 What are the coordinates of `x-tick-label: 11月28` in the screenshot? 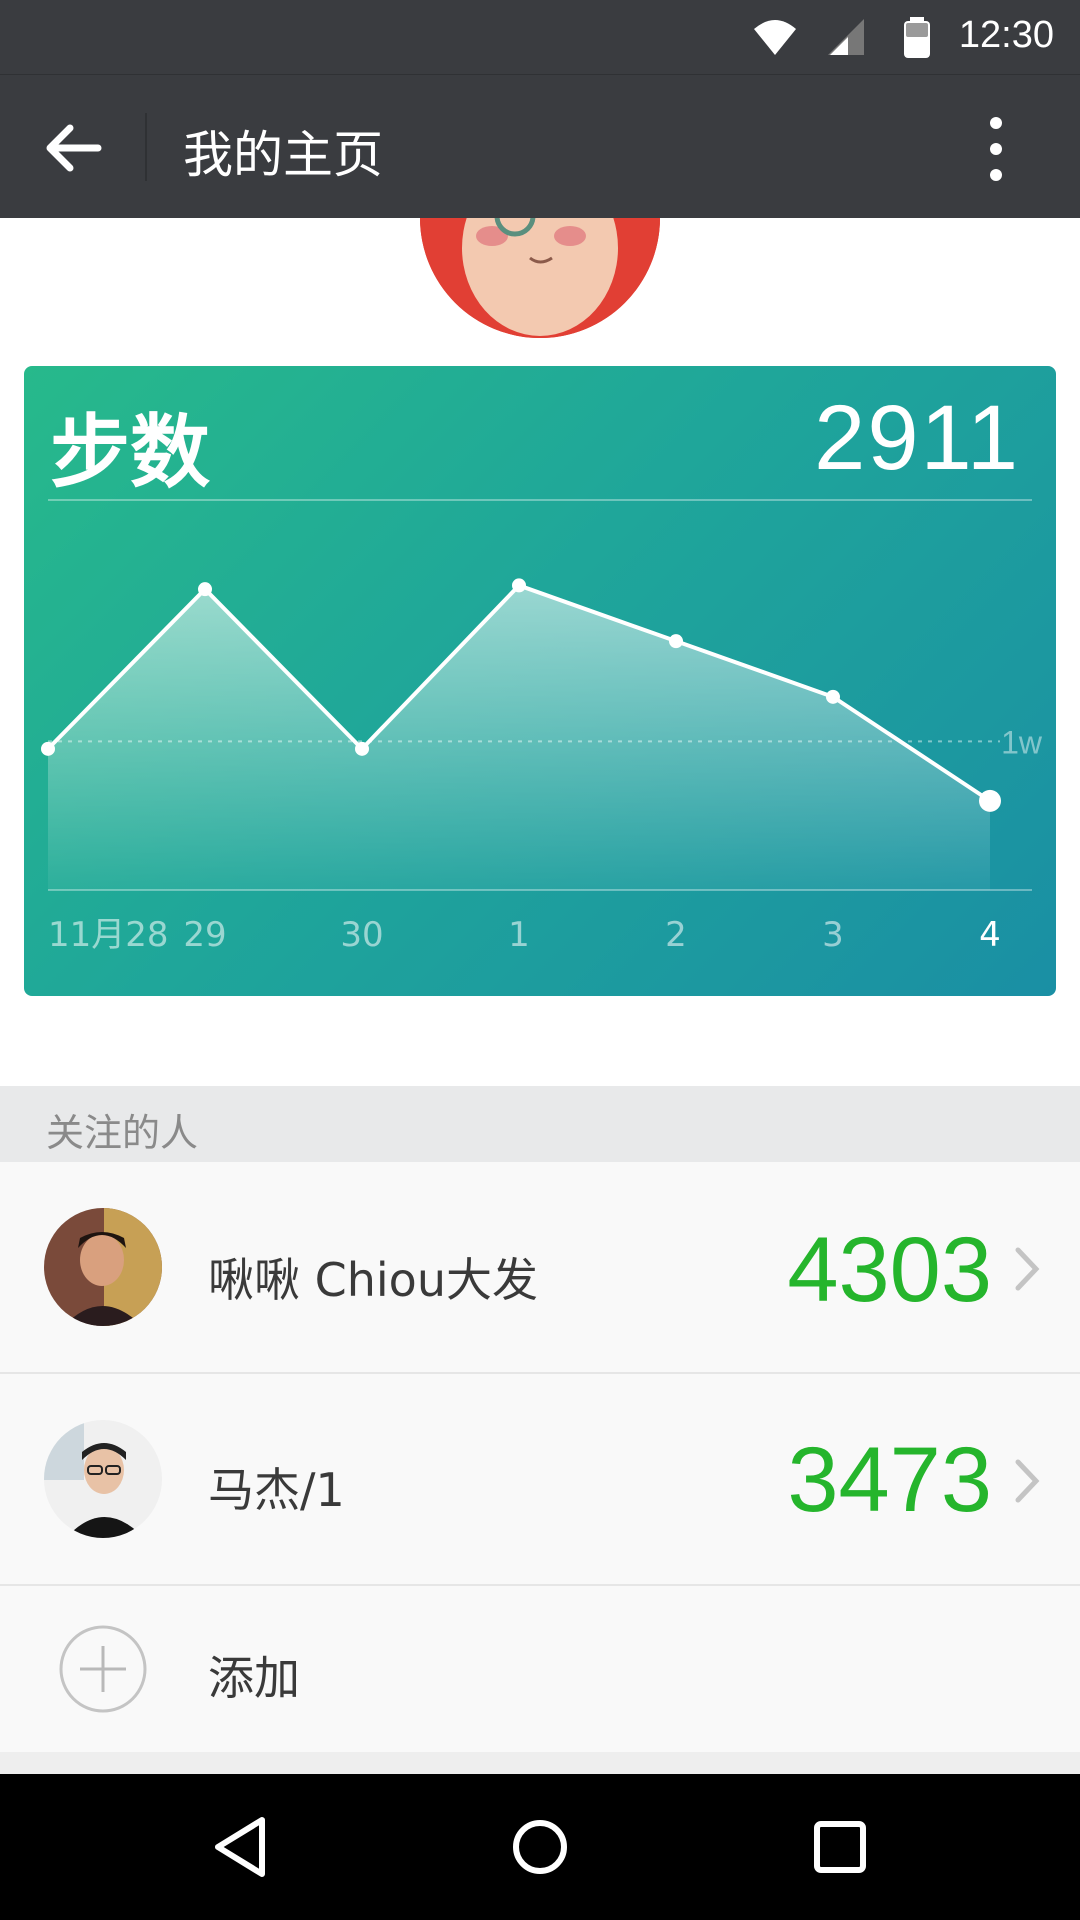 It's located at (108, 935).